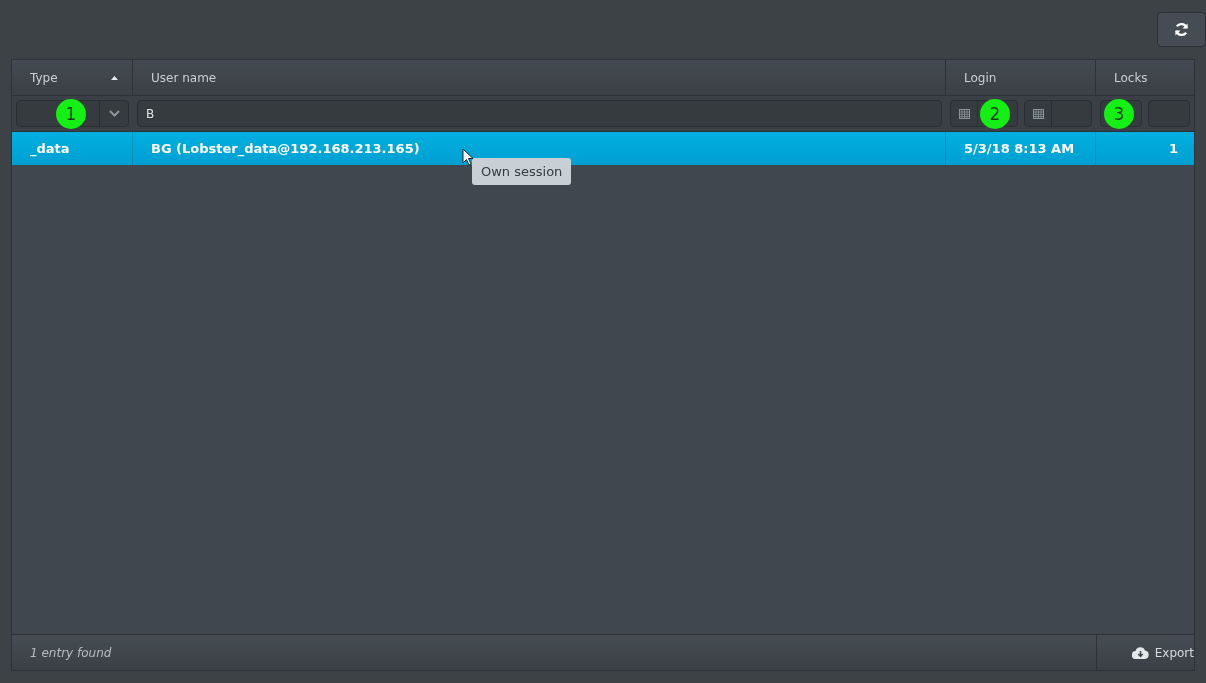 The height and width of the screenshot is (683, 1206). I want to click on annotation-tooltip: 1, so click(71, 114).